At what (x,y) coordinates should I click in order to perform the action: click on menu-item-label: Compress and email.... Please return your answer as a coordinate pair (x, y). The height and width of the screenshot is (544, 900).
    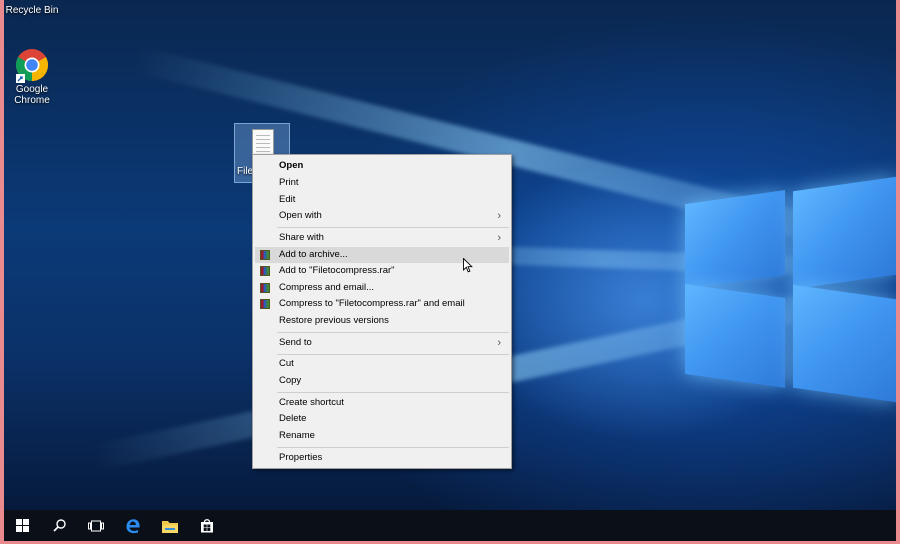
    Looking at the image, I should click on (327, 287).